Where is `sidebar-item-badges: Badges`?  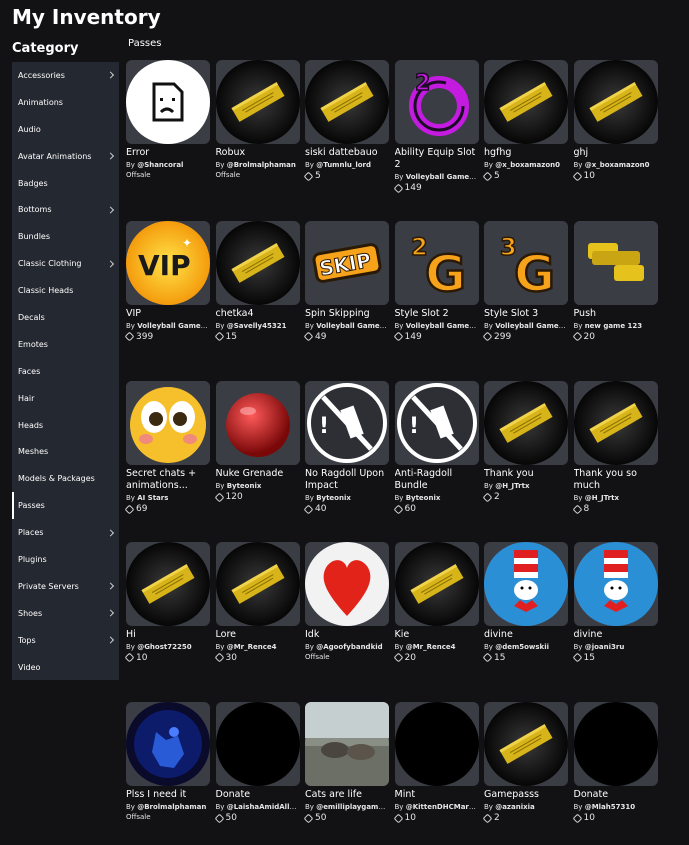 sidebar-item-badges: Badges is located at coordinates (65, 183).